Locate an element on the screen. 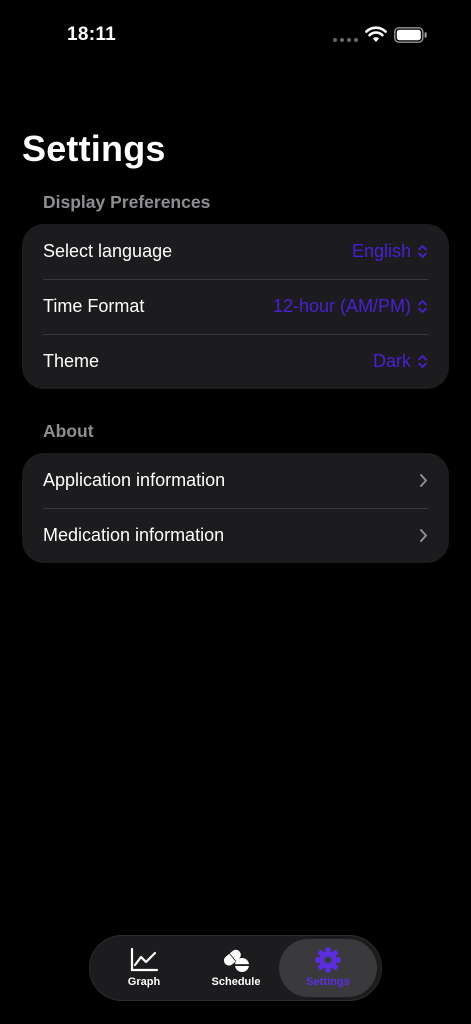 The image size is (471, 1024). language-picker: English is located at coordinates (390, 251).